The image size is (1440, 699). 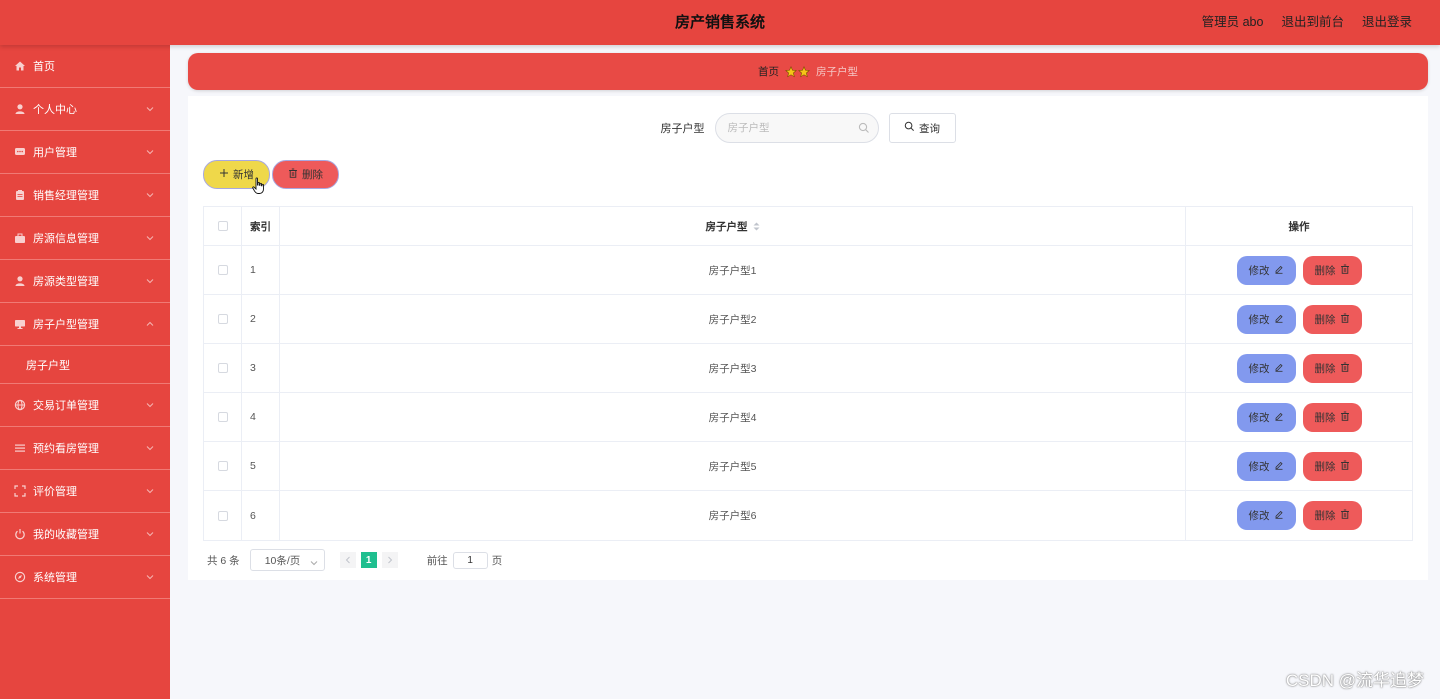 I want to click on monitor-icon, so click(x=20, y=324).